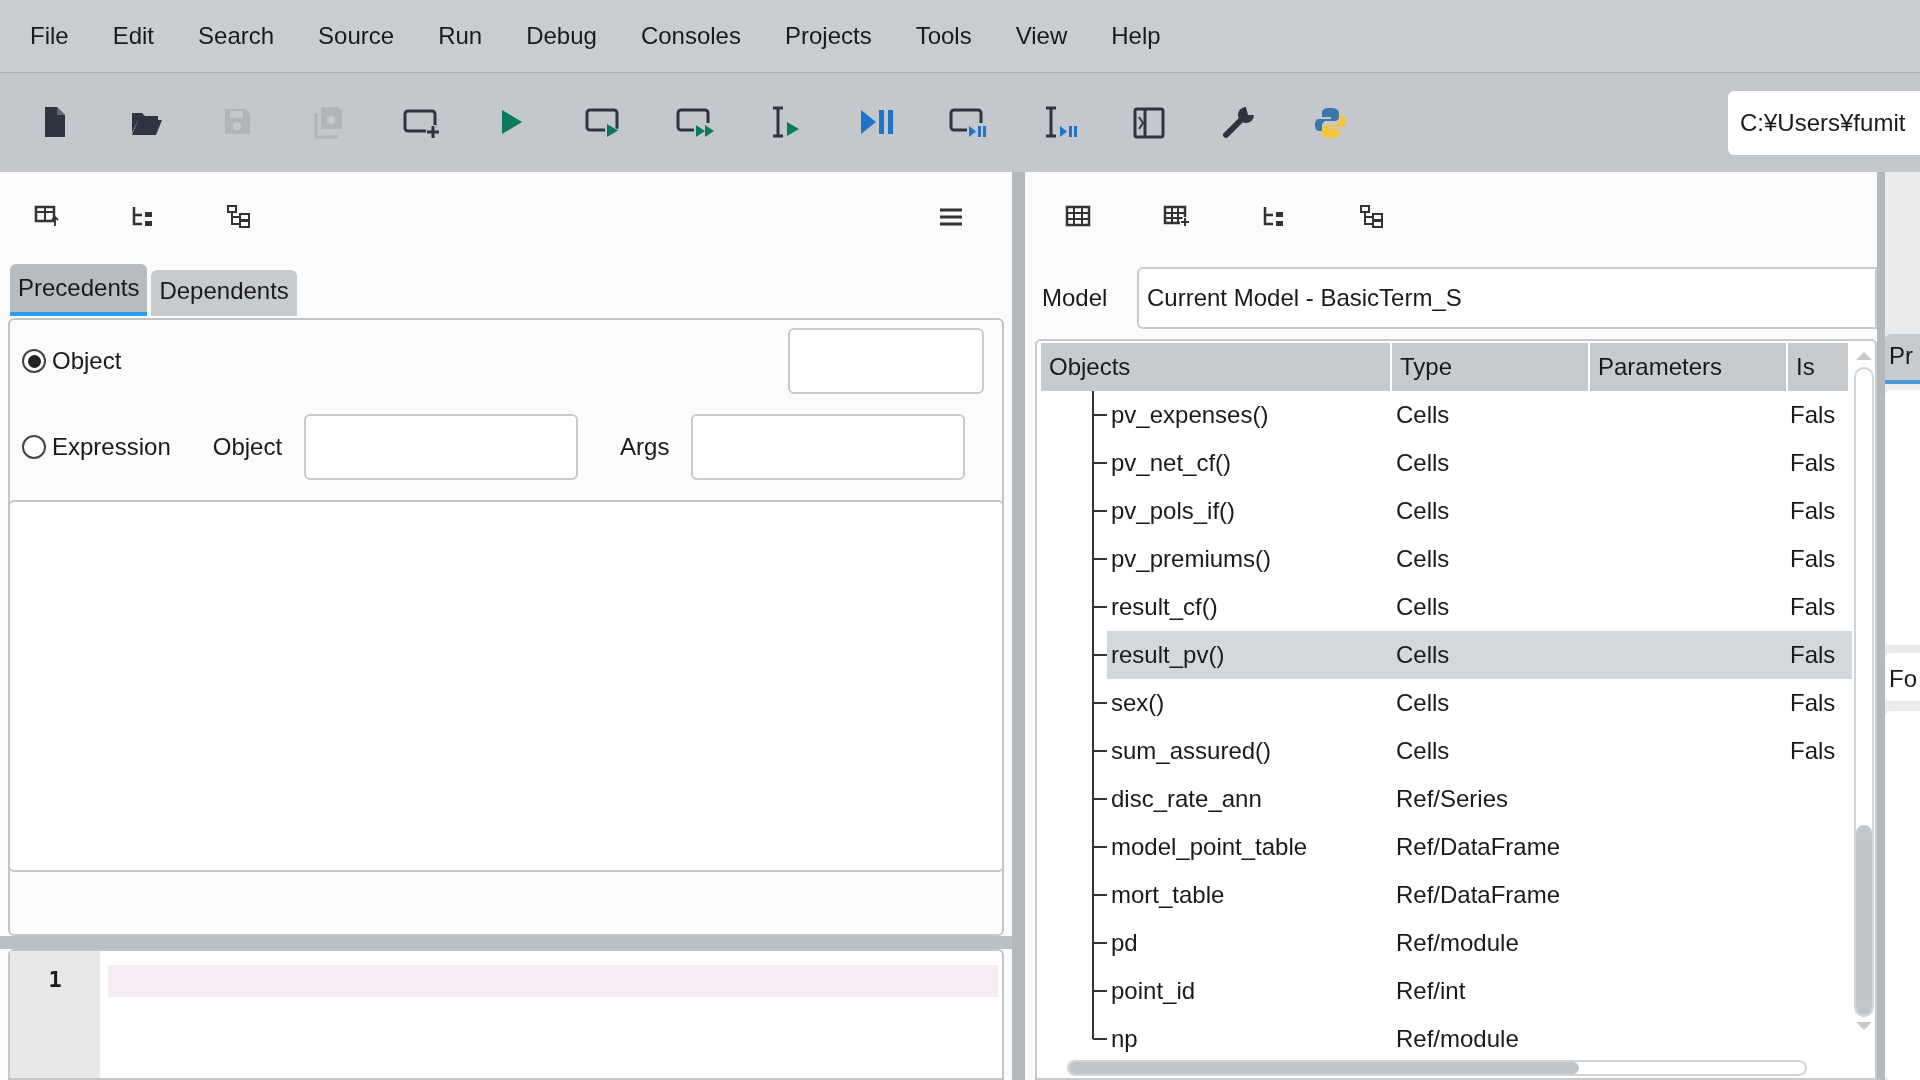 This screenshot has height=1080, width=1920. Describe the element at coordinates (1190, 415) in the screenshot. I see `tree-item: pv_expenses()` at that location.